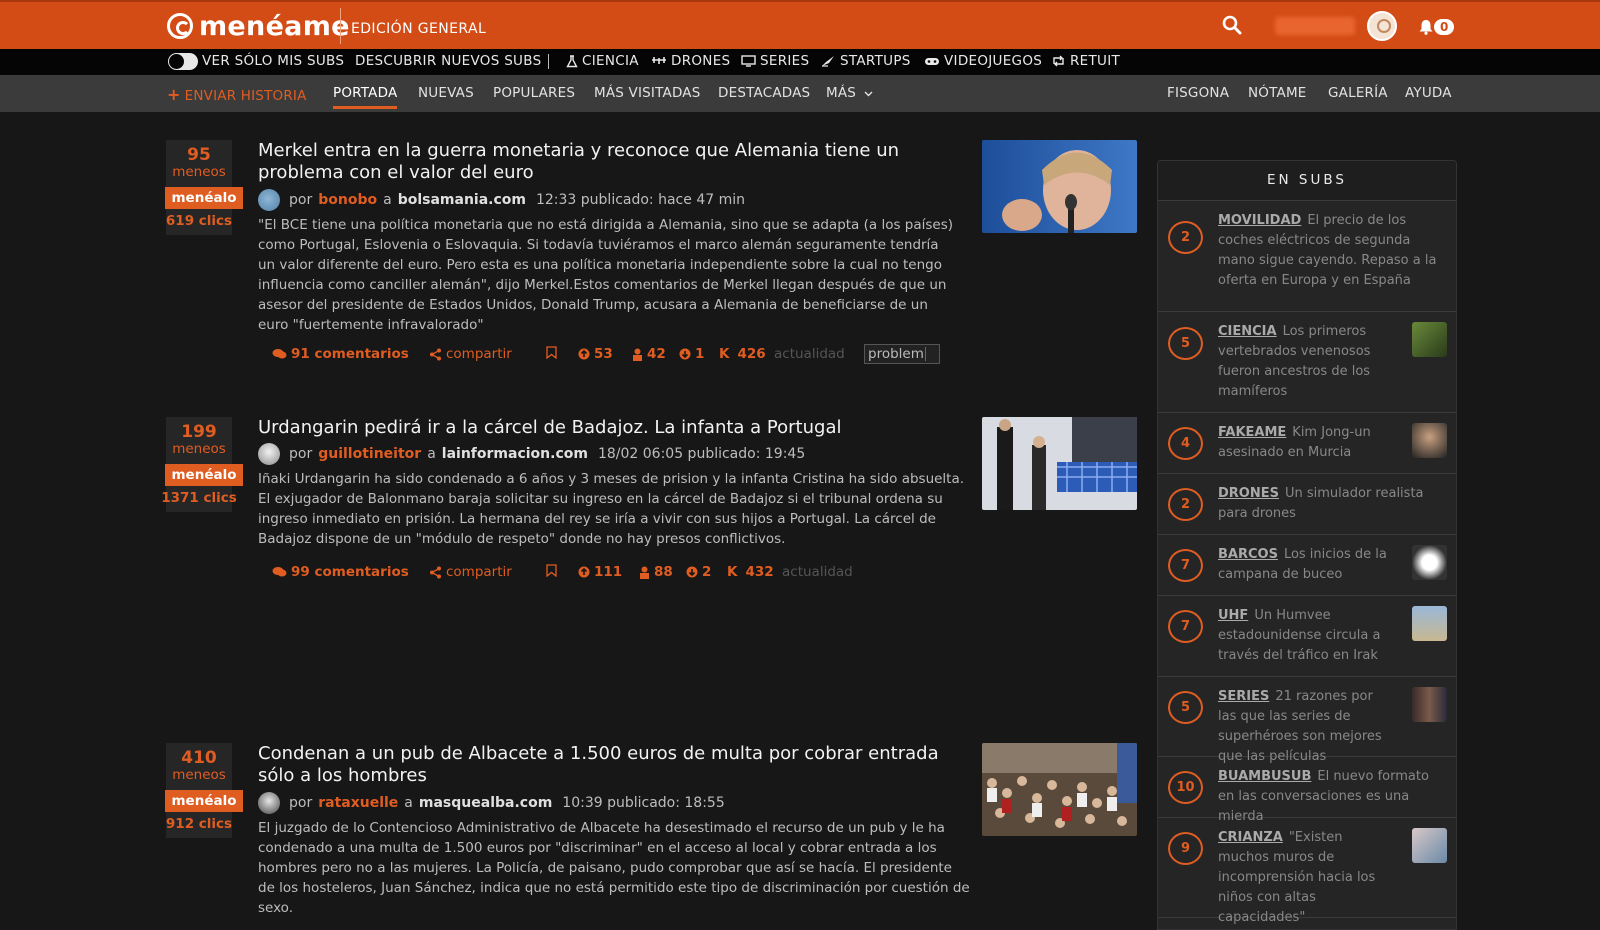 This screenshot has width=1600, height=930. I want to click on nav-galeria: GALERÍA, so click(1358, 93).